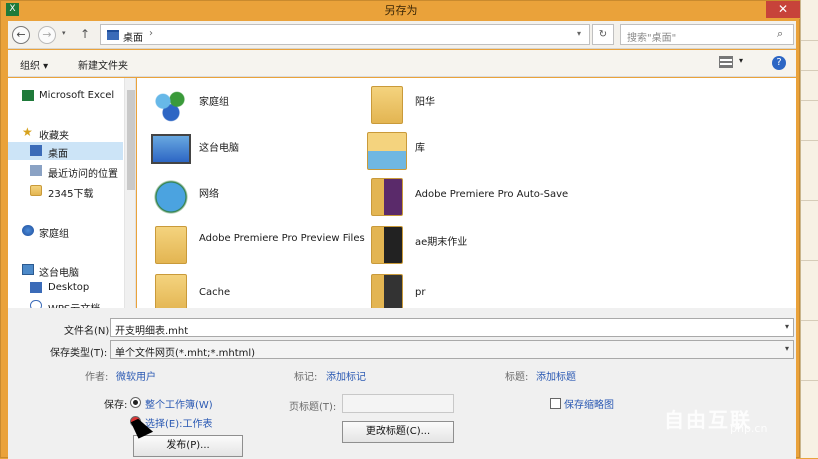 This screenshot has height=459, width=818. I want to click on filetype-select: 单个文件网页(*.mht;*.mhtml) ▾, so click(452, 349).